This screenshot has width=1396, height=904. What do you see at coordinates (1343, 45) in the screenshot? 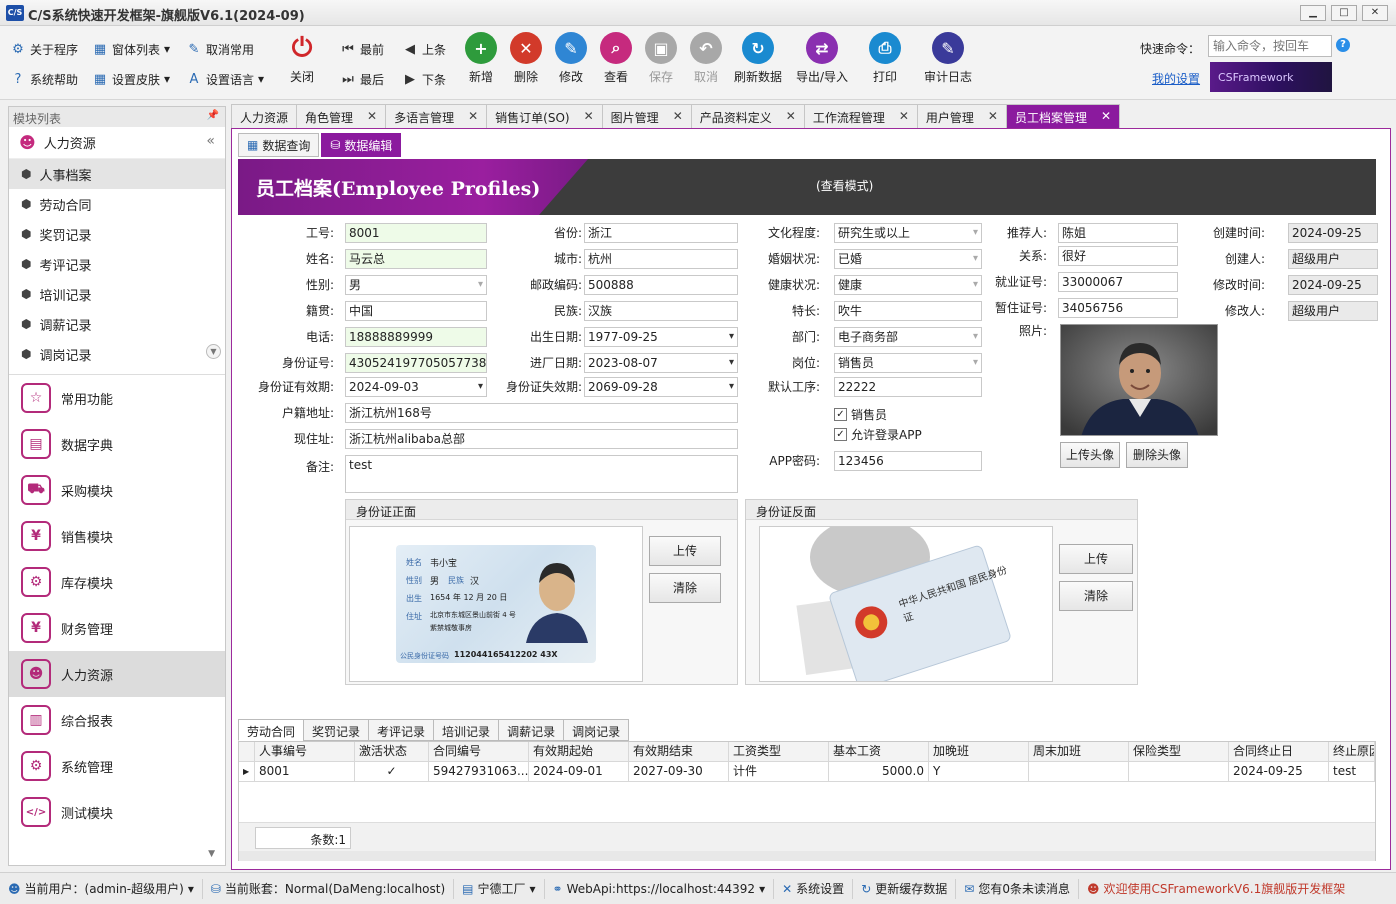
I see `help-icon: ?` at bounding box center [1343, 45].